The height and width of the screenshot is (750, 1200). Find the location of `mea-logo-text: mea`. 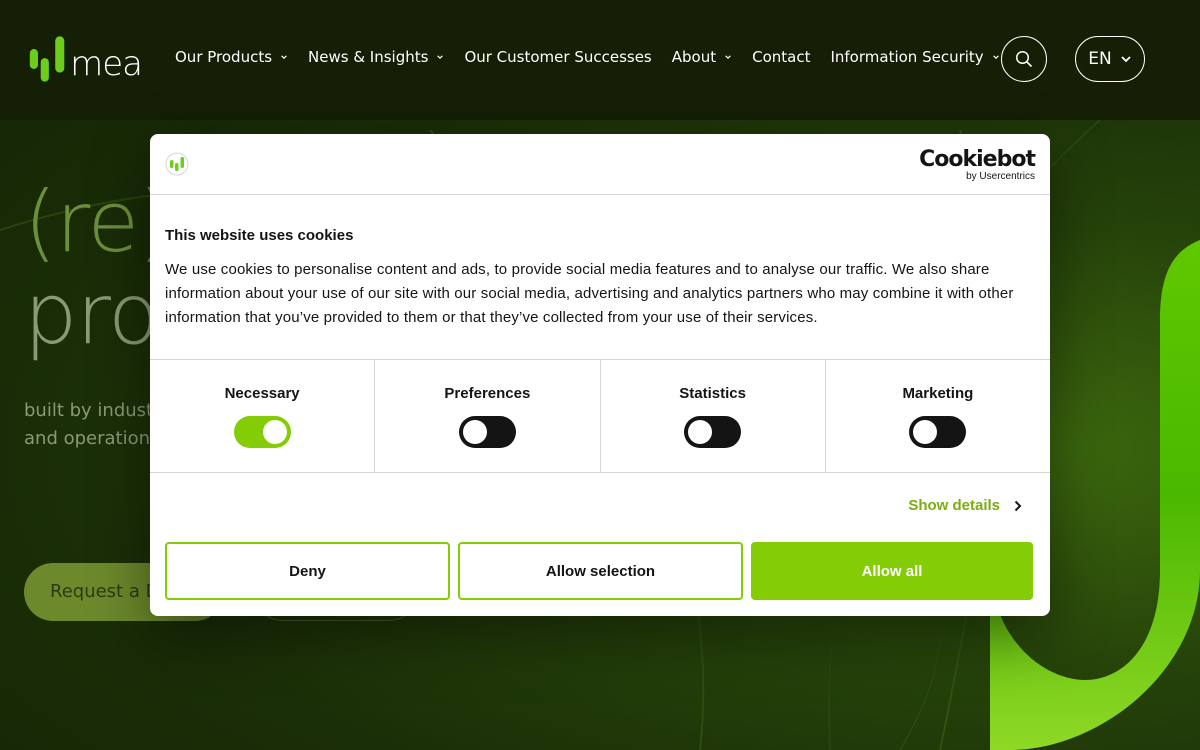

mea-logo-text: mea is located at coordinates (106, 64).